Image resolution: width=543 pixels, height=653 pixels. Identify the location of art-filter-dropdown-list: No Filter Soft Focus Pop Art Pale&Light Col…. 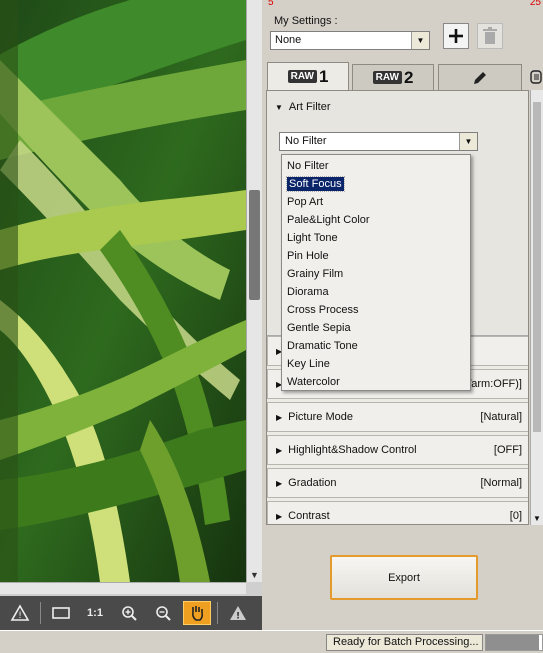
(376, 272).